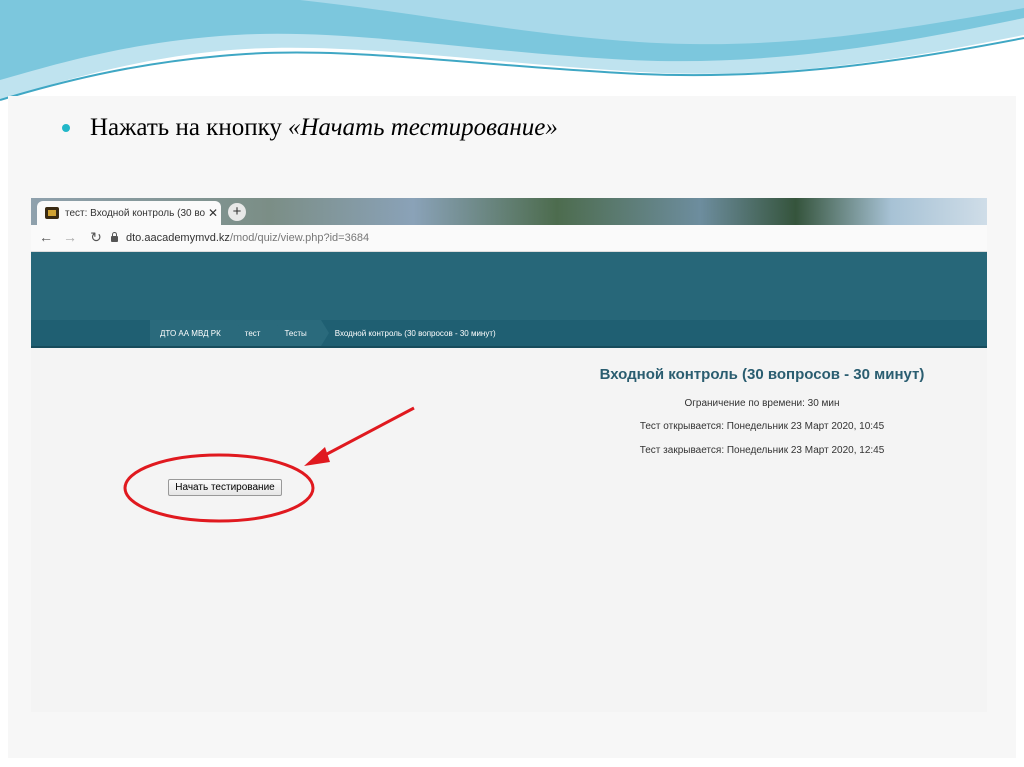 The height and width of the screenshot is (767, 1024). What do you see at coordinates (509, 286) in the screenshot?
I see `site-header-banner` at bounding box center [509, 286].